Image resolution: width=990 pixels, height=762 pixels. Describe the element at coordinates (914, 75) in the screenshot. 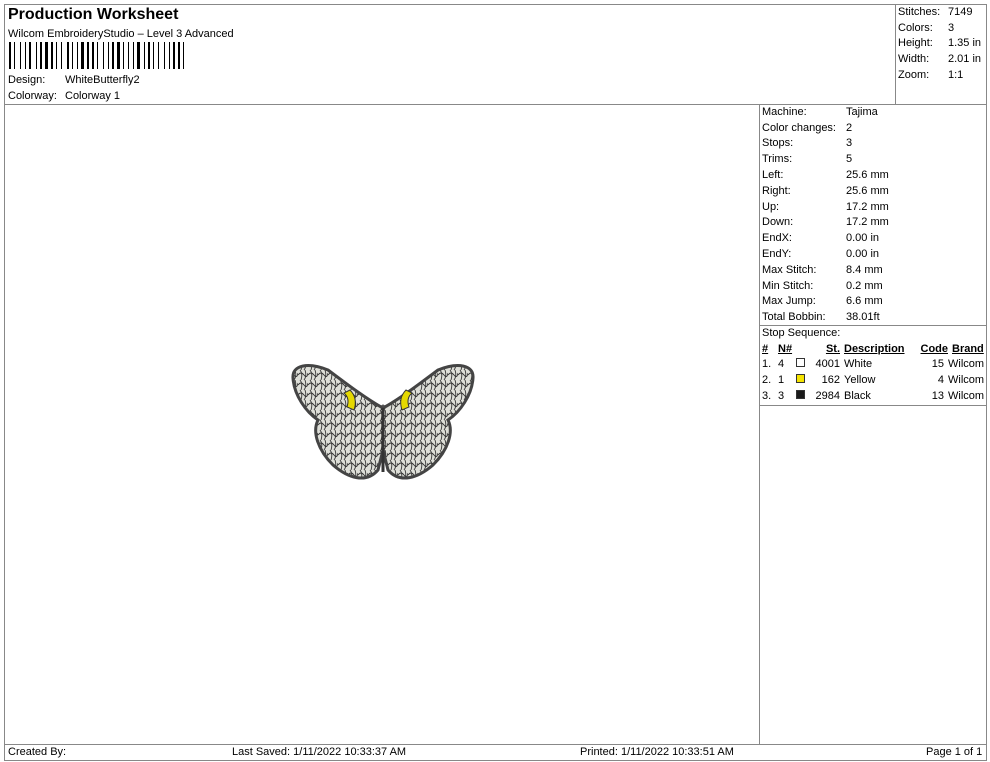

I see `summary-label: Zoom:` at that location.